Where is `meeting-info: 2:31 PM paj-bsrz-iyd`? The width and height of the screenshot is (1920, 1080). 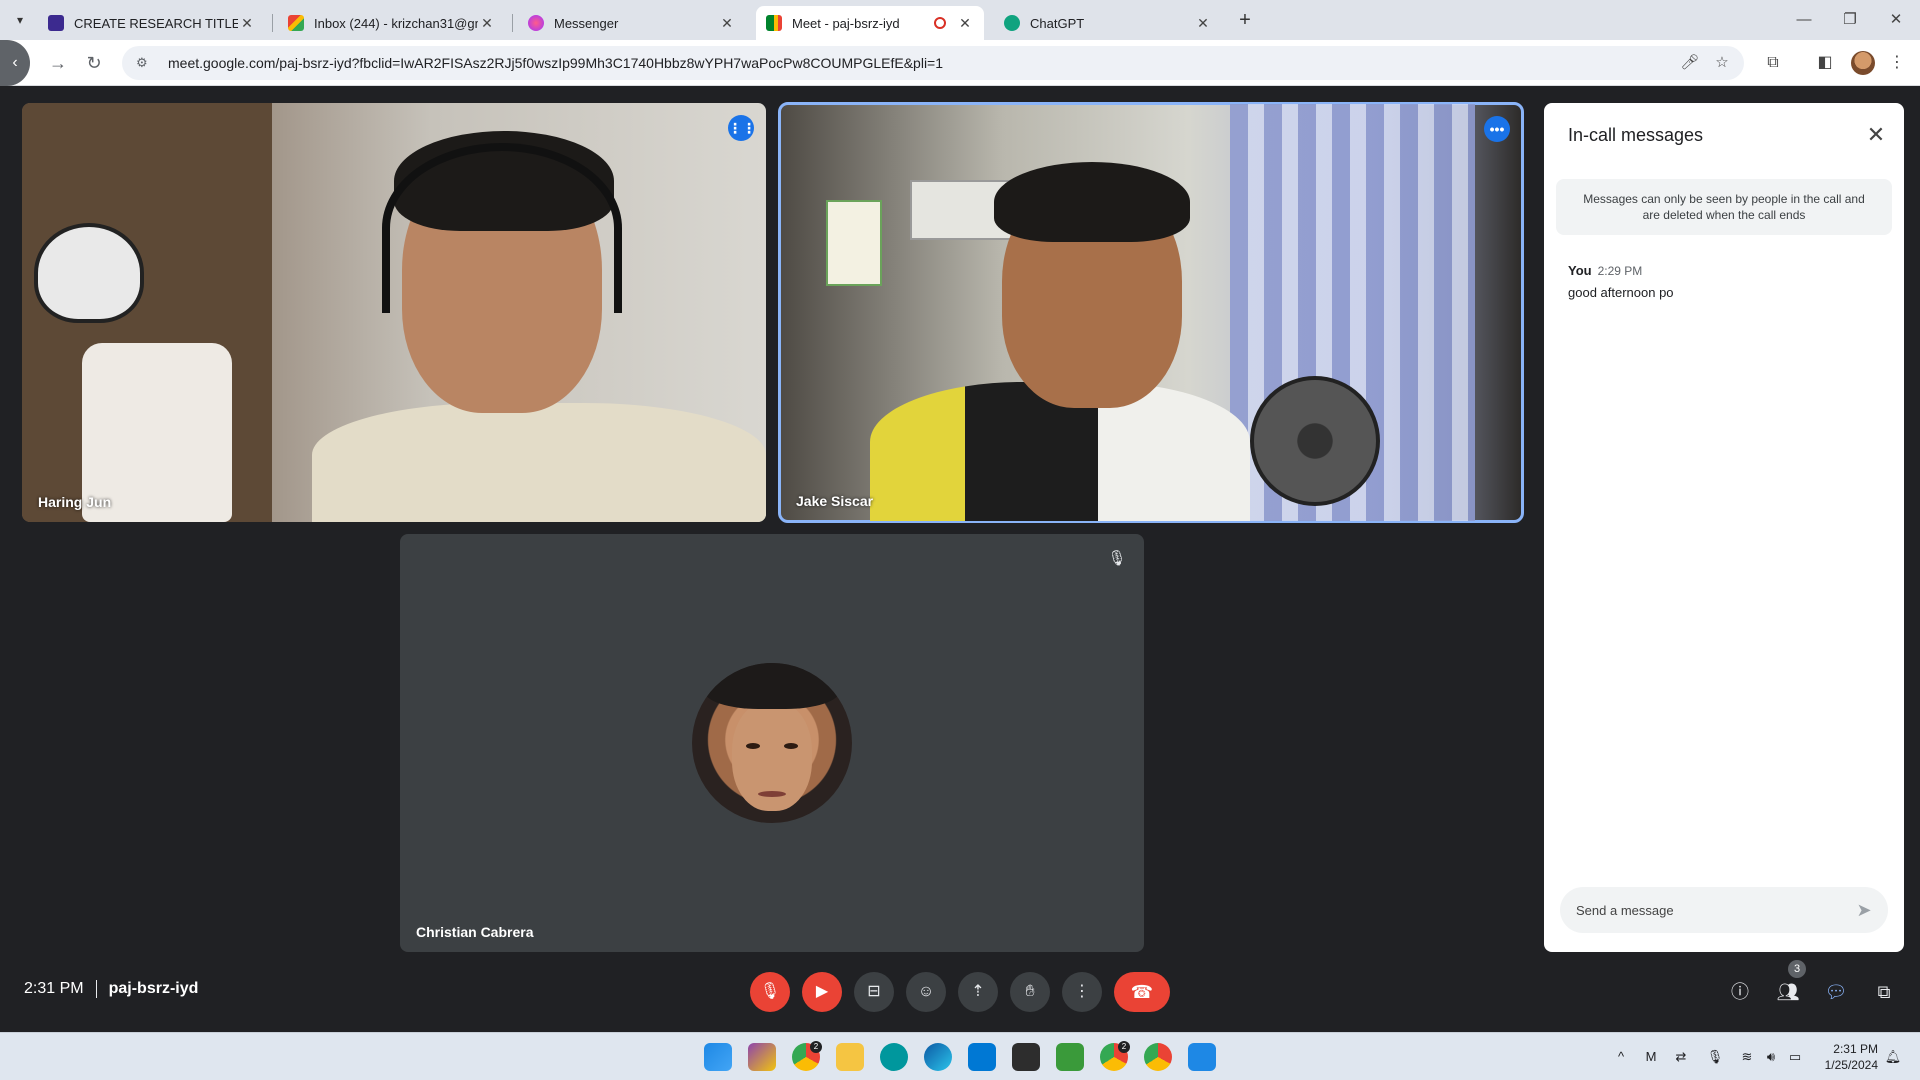 meeting-info: 2:31 PM paj-bsrz-iyd is located at coordinates (111, 989).